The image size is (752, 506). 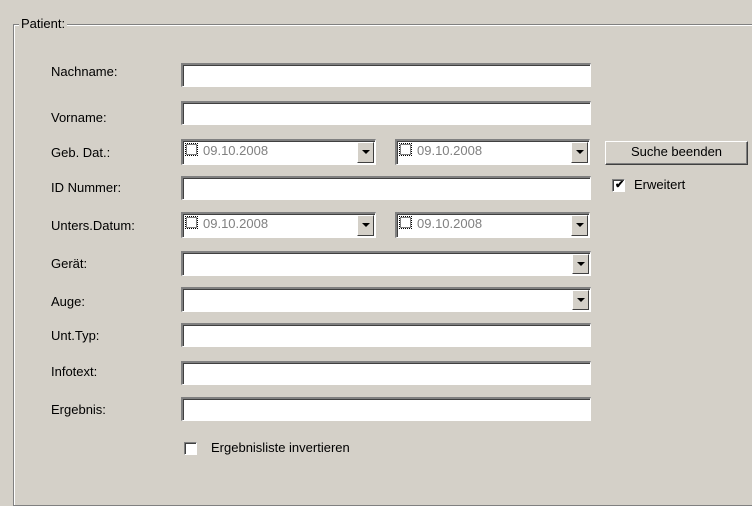 I want to click on auge-label: Auge:, so click(x=68, y=301).